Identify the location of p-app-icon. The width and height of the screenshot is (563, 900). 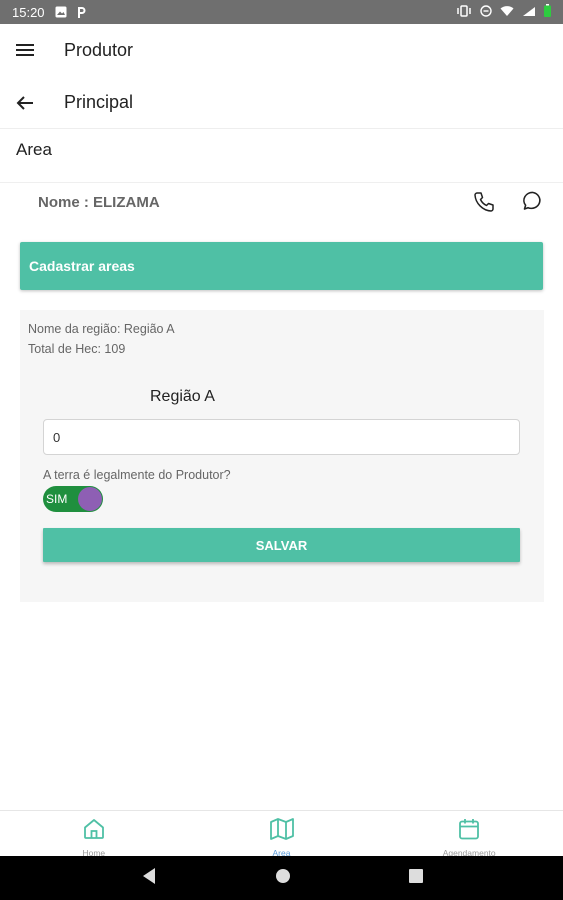
(81, 12).